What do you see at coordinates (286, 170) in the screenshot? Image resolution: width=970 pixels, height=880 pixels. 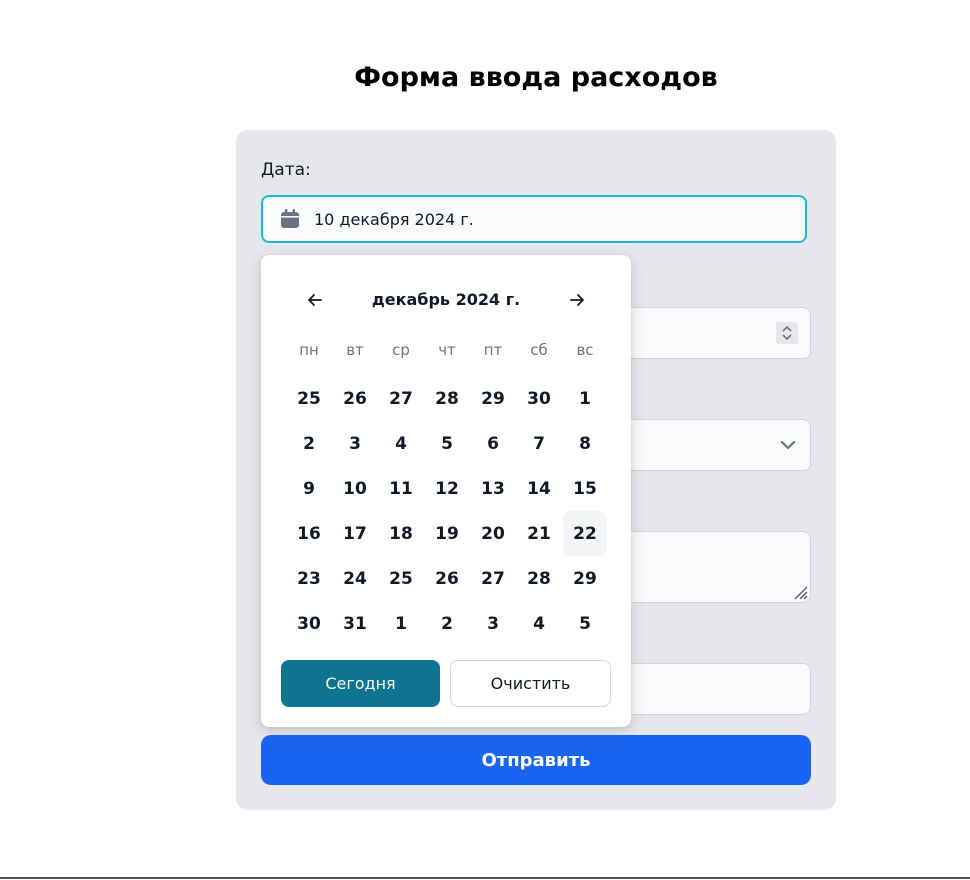 I see `date-label: Дата:` at bounding box center [286, 170].